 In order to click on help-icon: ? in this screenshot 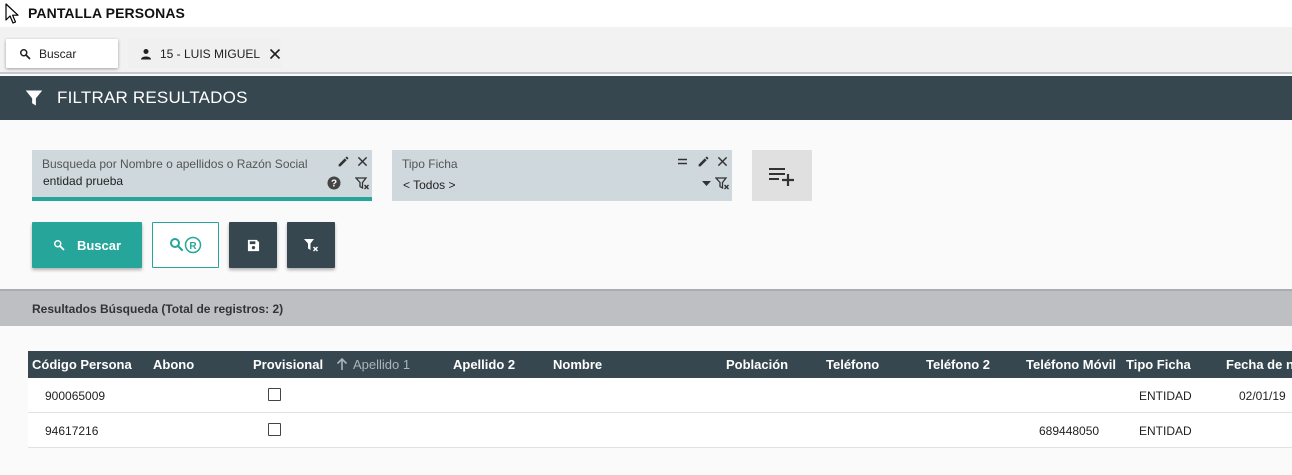, I will do `click(334, 183)`.